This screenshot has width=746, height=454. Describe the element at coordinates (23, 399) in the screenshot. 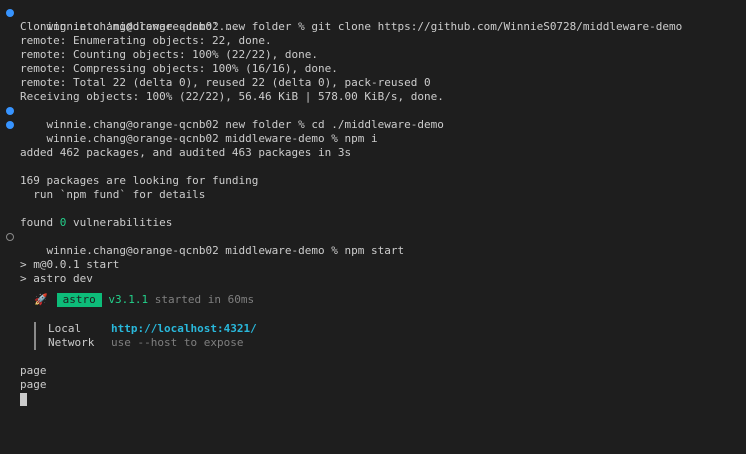

I see `terminal-cursor` at that location.